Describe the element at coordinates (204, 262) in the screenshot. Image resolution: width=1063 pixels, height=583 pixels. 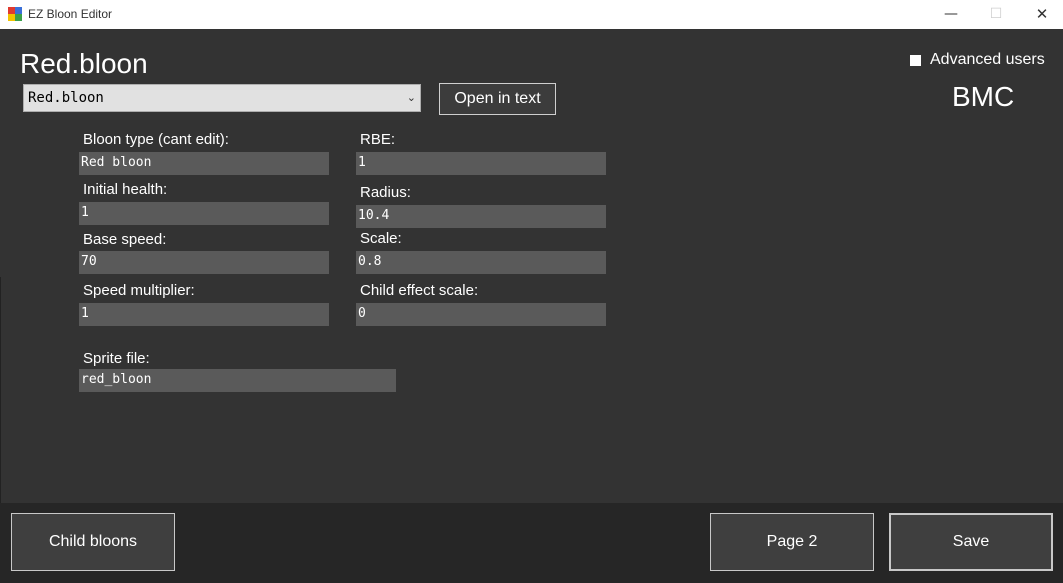
I see `base-speed-field: 70` at that location.